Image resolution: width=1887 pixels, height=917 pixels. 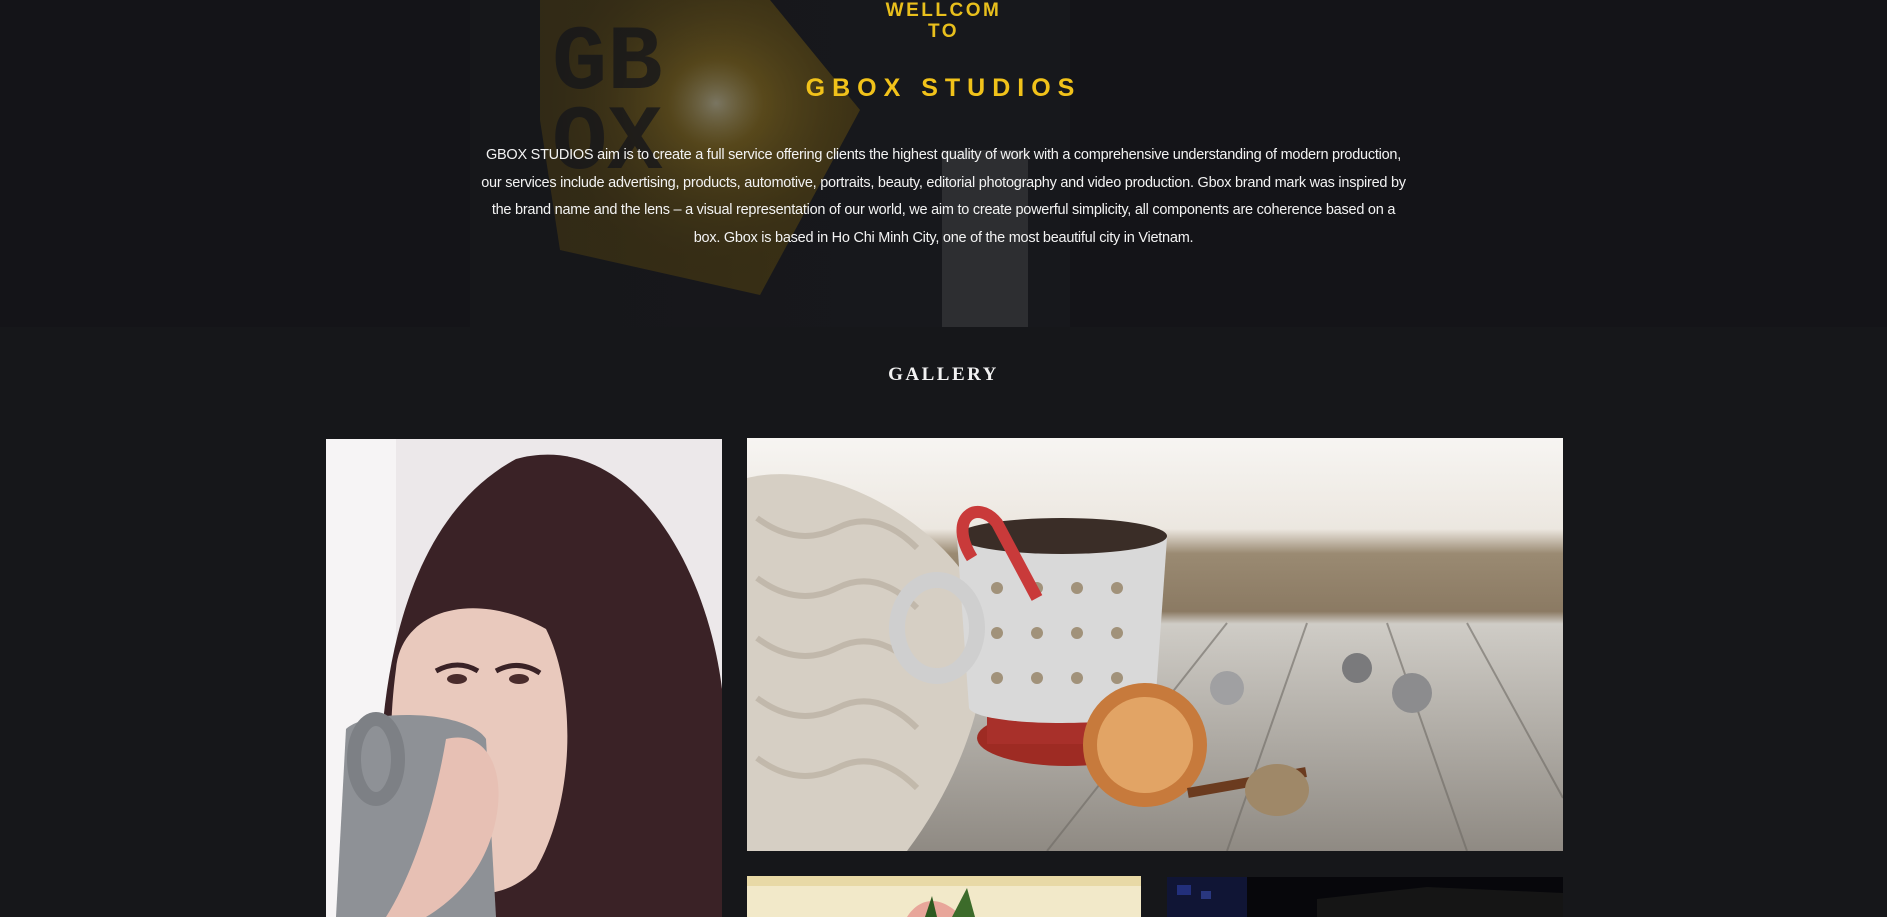 I want to click on food-dish-image, so click(x=944, y=896).